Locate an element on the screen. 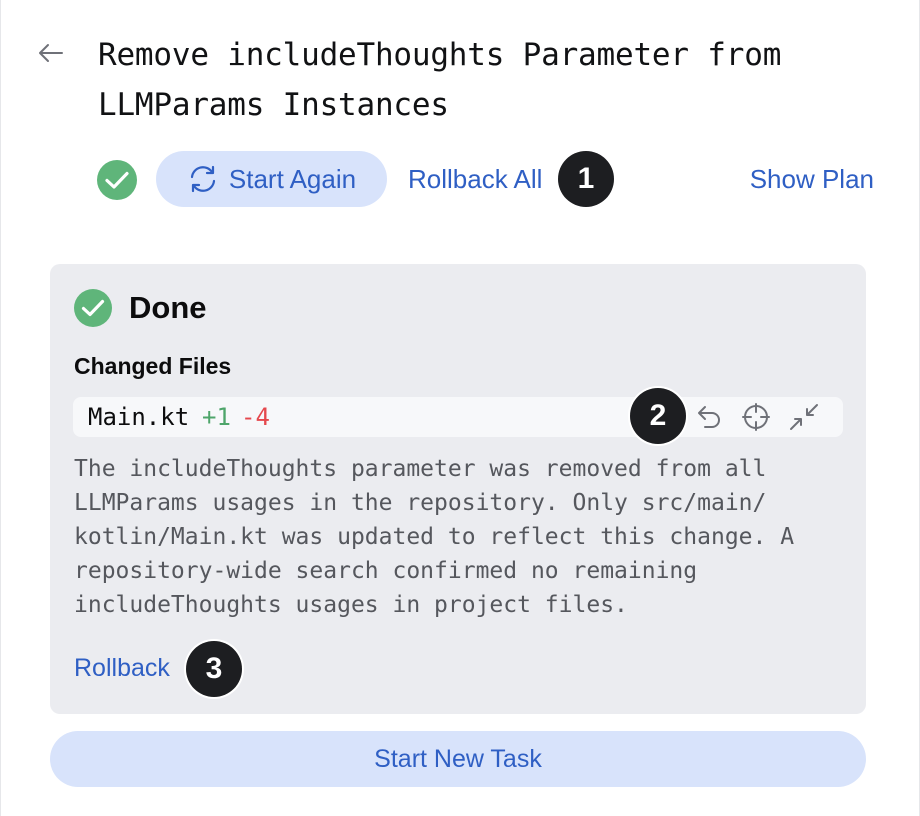  panel-left-border is located at coordinates (0, 408).